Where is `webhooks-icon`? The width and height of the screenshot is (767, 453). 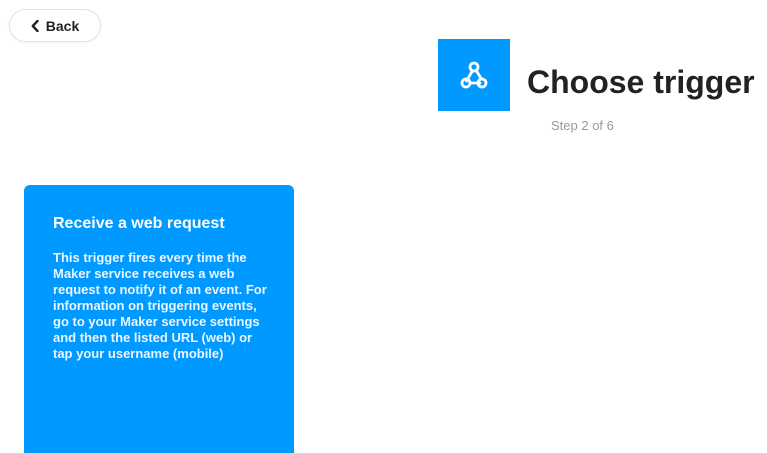
webhooks-icon is located at coordinates (474, 75).